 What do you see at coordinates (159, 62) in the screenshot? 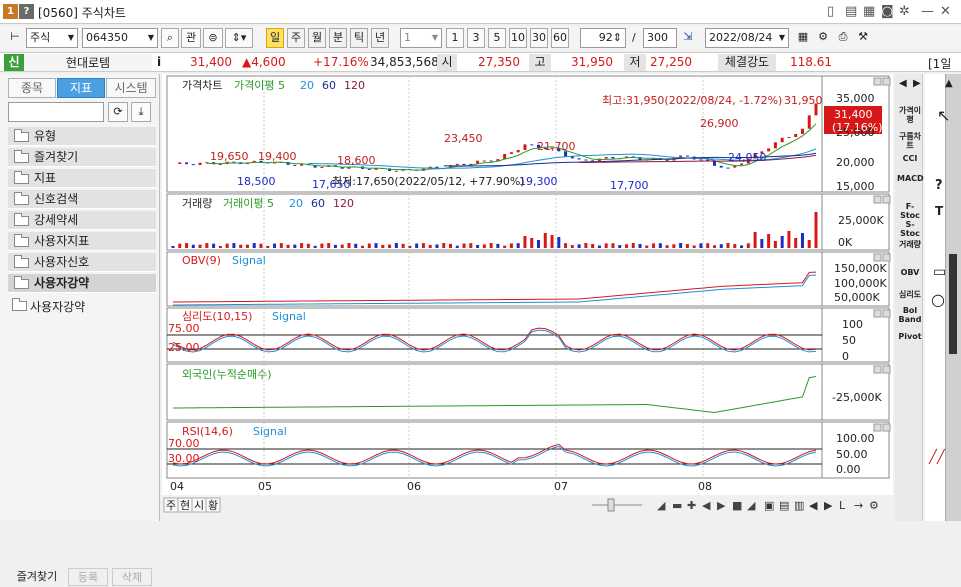
I see `info-icon: i` at bounding box center [159, 62].